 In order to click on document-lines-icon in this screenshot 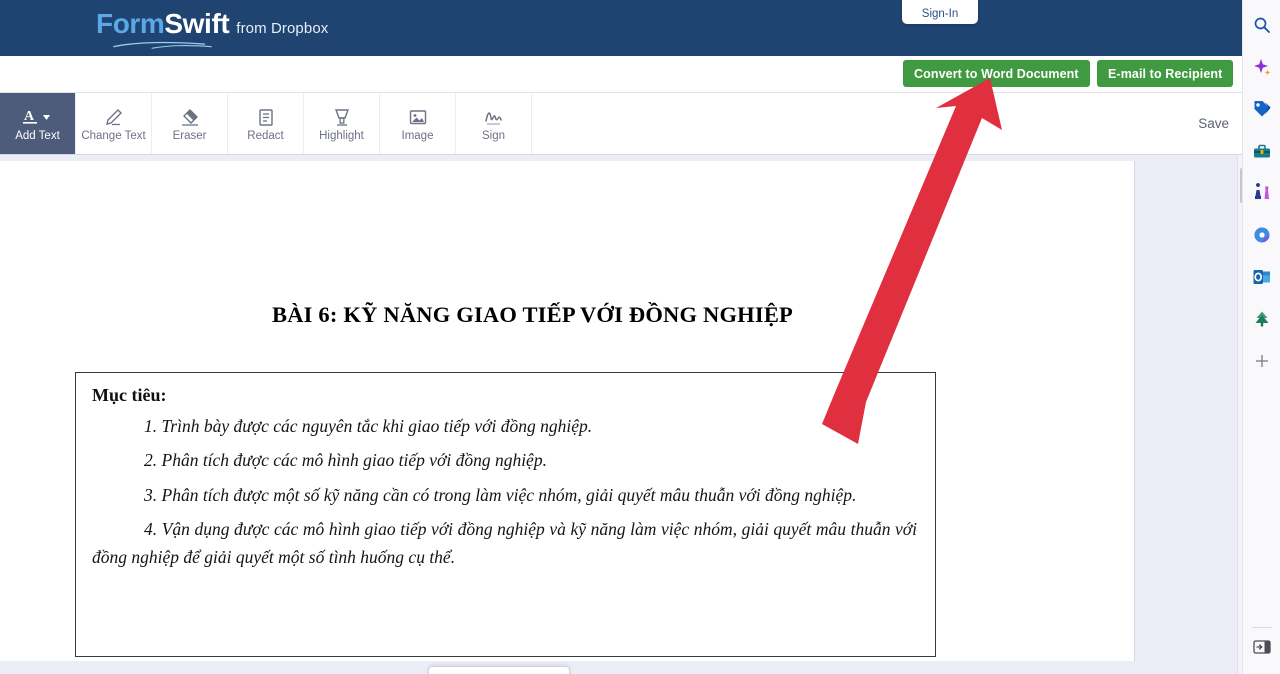, I will do `click(266, 117)`.